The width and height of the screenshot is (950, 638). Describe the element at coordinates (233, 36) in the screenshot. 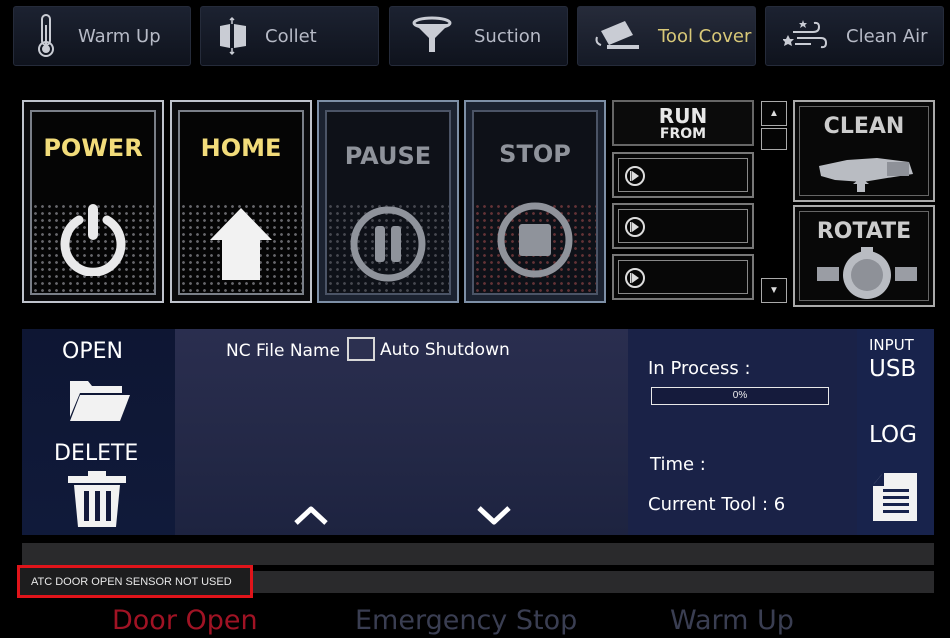

I see `collet-icon` at that location.